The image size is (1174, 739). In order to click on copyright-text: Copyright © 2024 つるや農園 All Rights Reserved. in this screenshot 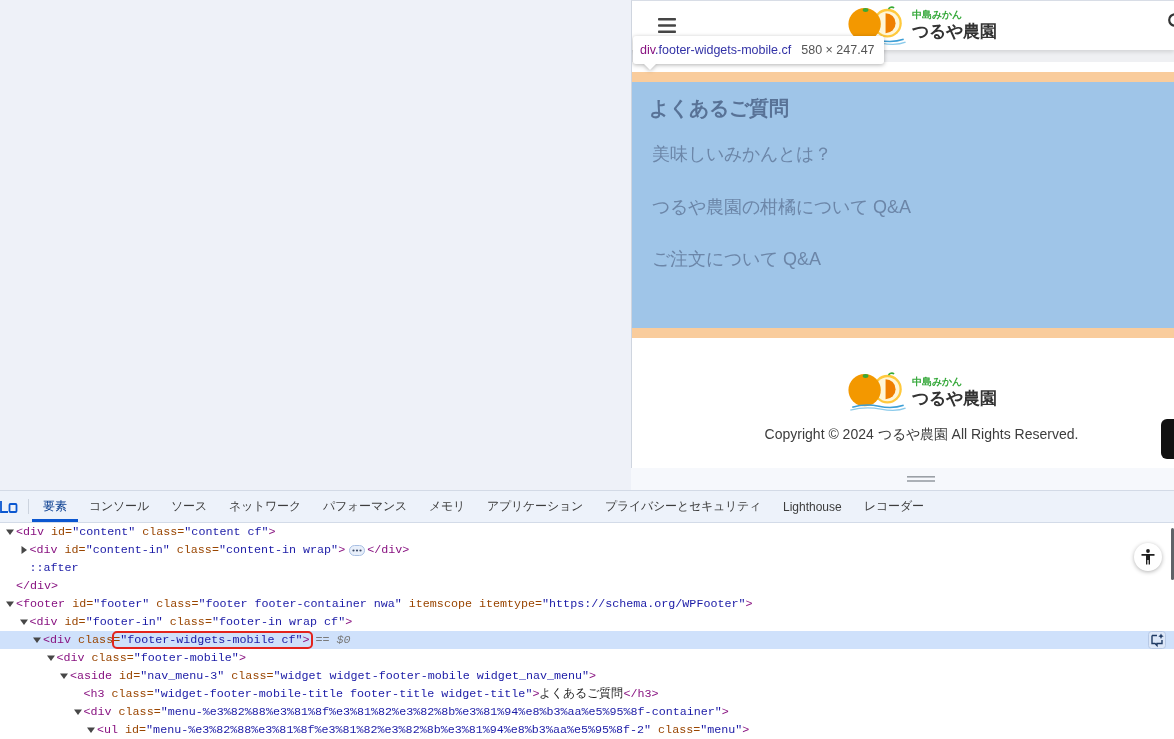, I will do `click(921, 434)`.